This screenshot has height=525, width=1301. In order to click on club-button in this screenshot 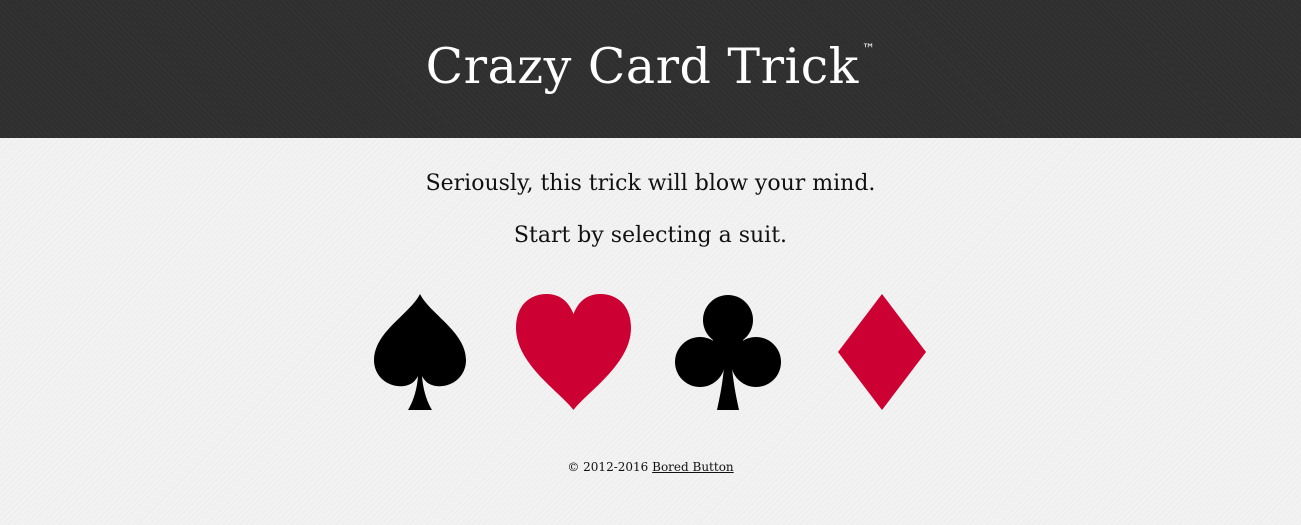, I will do `click(728, 352)`.